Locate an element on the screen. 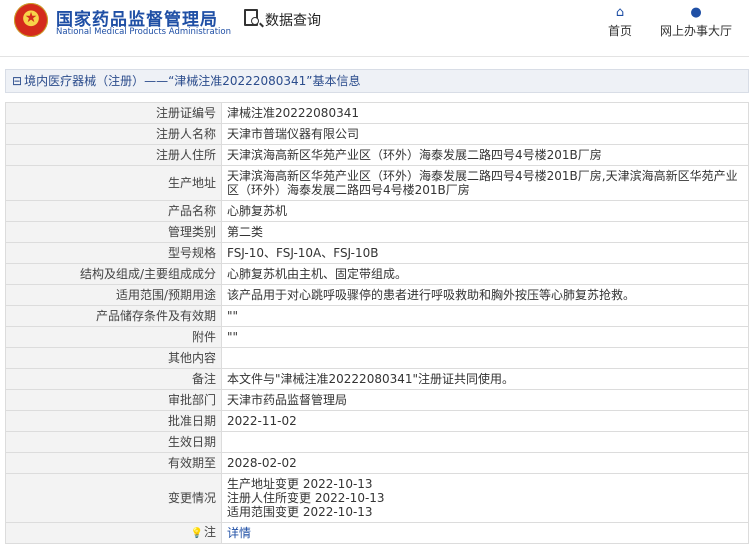 The height and width of the screenshot is (551, 749). field-value: 津械注准20222080341 is located at coordinates (485, 113).